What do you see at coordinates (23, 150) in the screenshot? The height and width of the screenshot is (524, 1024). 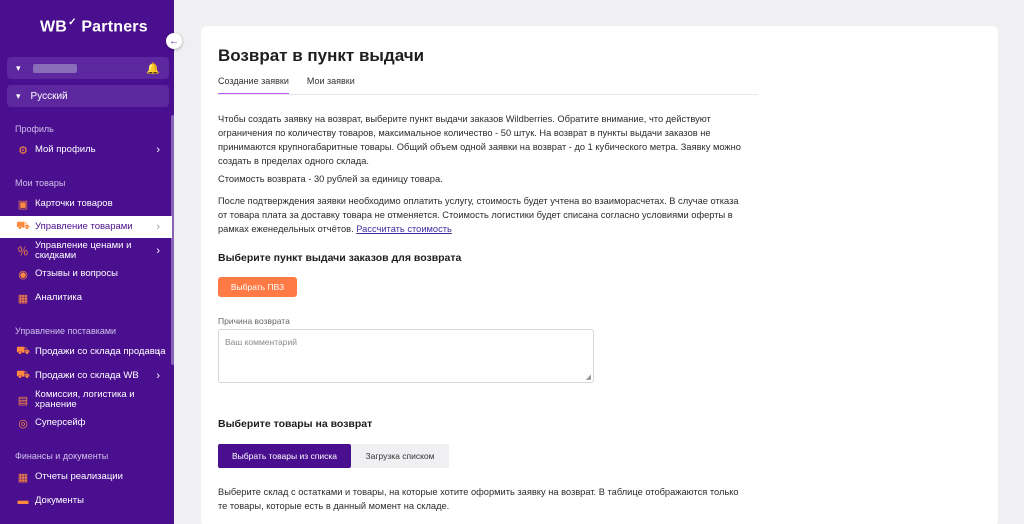 I see `sliders-icon: ⚙` at bounding box center [23, 150].